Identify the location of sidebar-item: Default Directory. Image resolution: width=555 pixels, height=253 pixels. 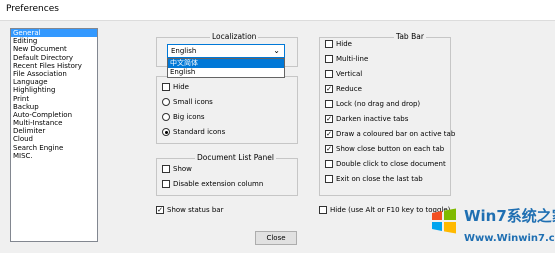
(54, 58).